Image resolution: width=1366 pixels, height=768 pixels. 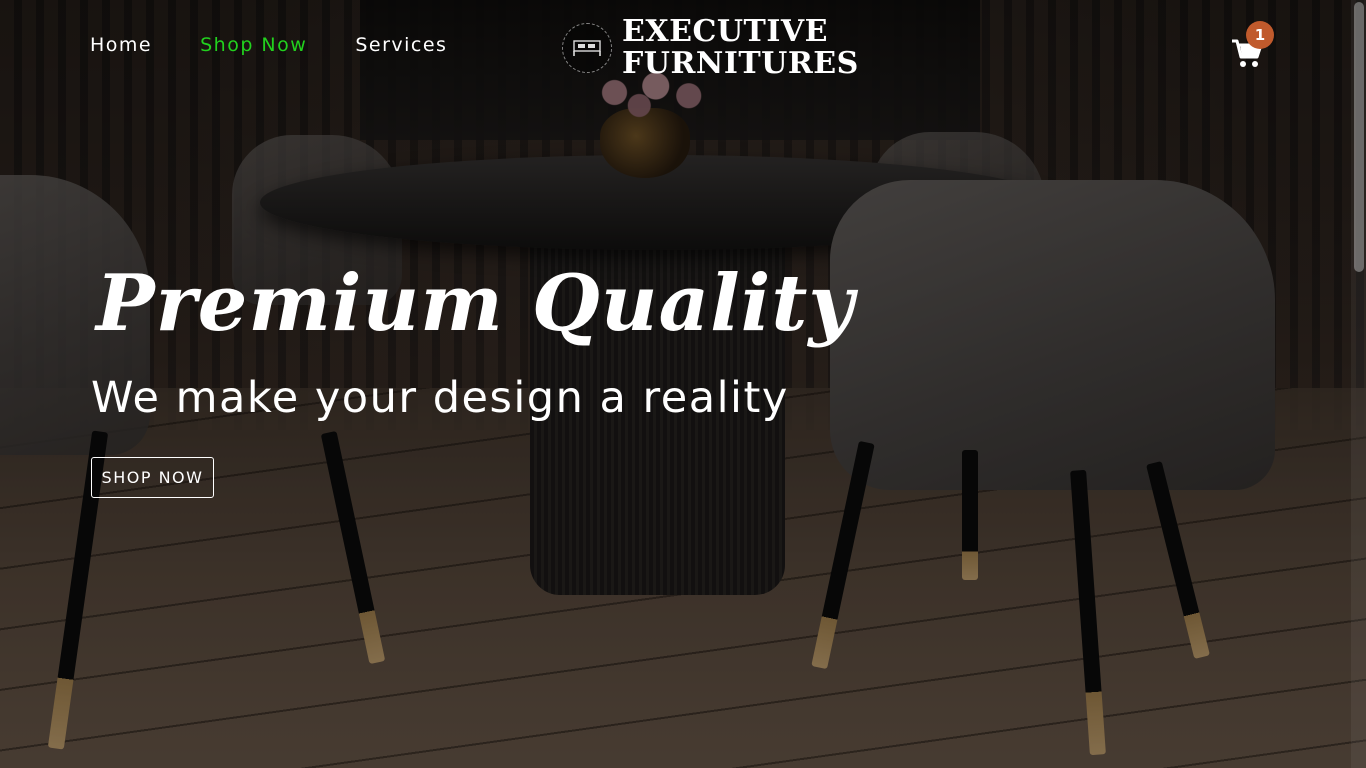 What do you see at coordinates (587, 47) in the screenshot?
I see `bed-icon` at bounding box center [587, 47].